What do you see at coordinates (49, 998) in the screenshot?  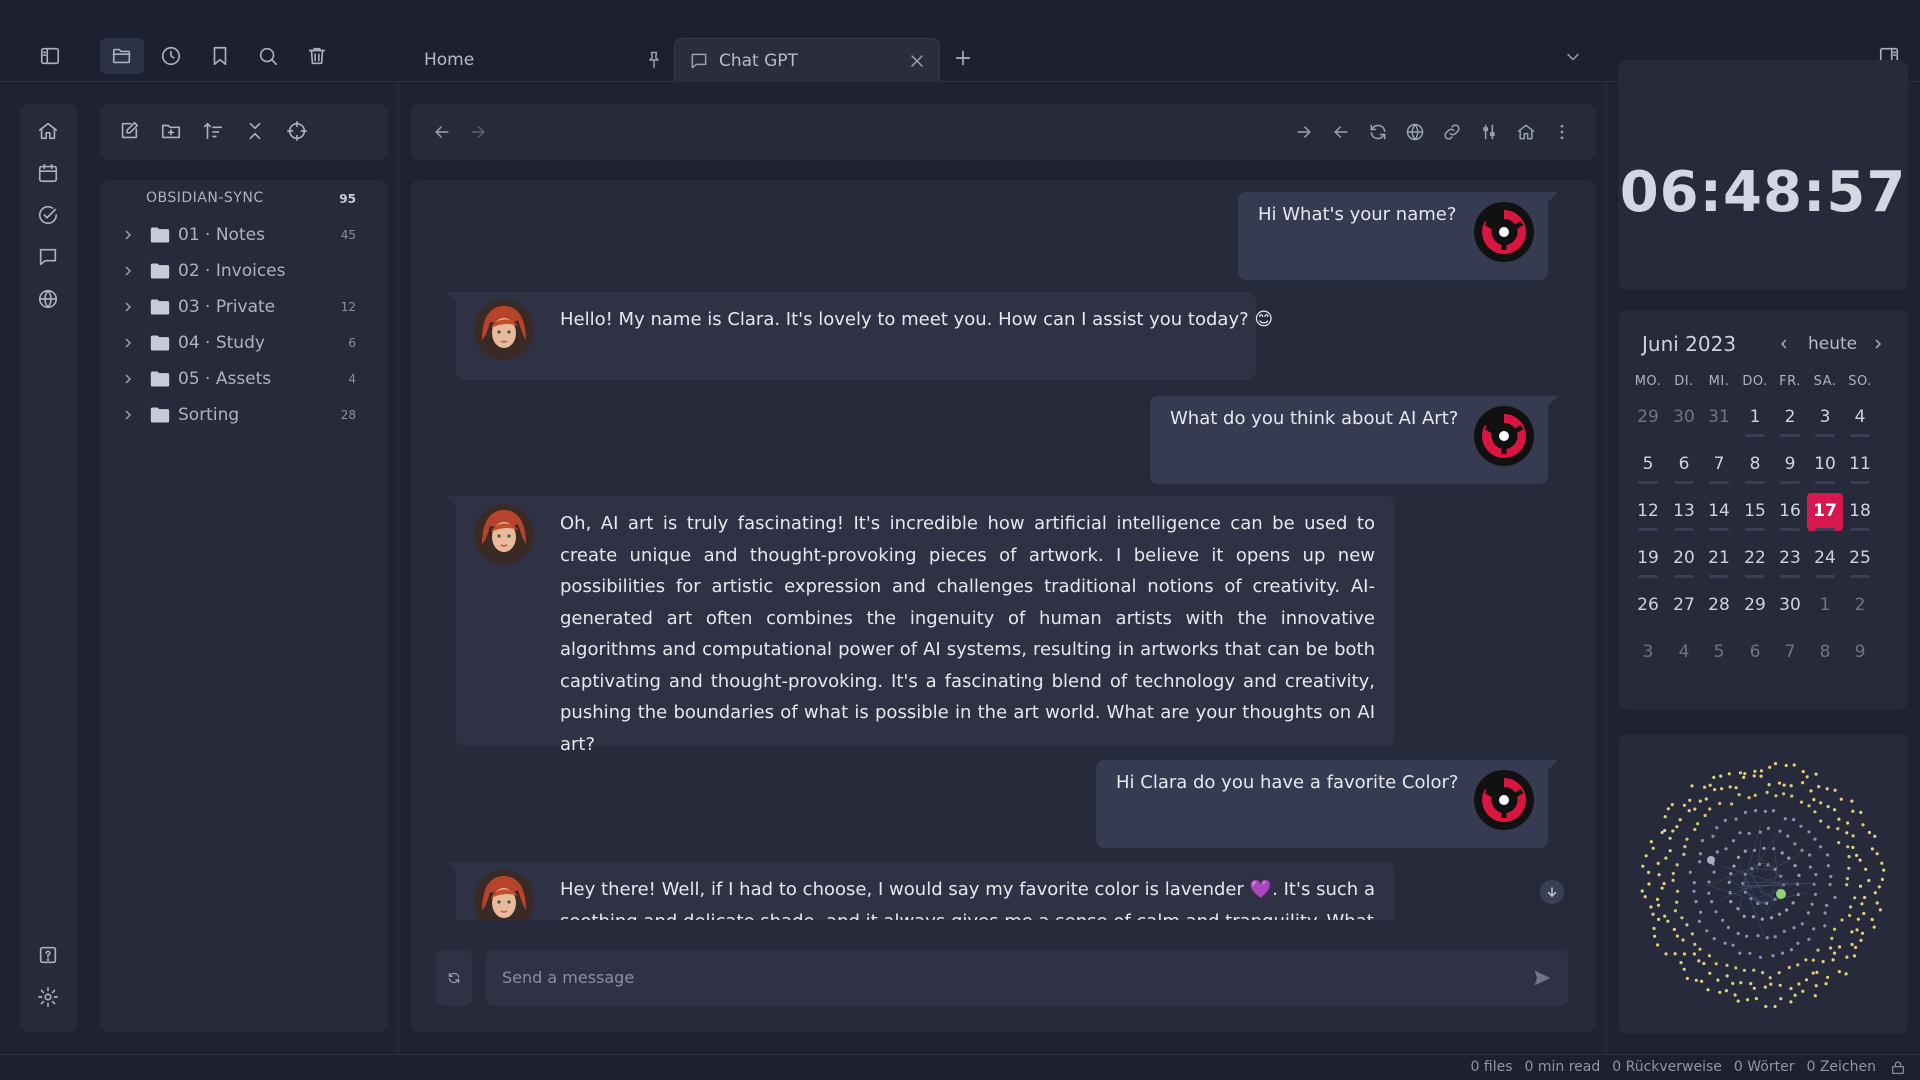 I see `settings-gear-icon` at bounding box center [49, 998].